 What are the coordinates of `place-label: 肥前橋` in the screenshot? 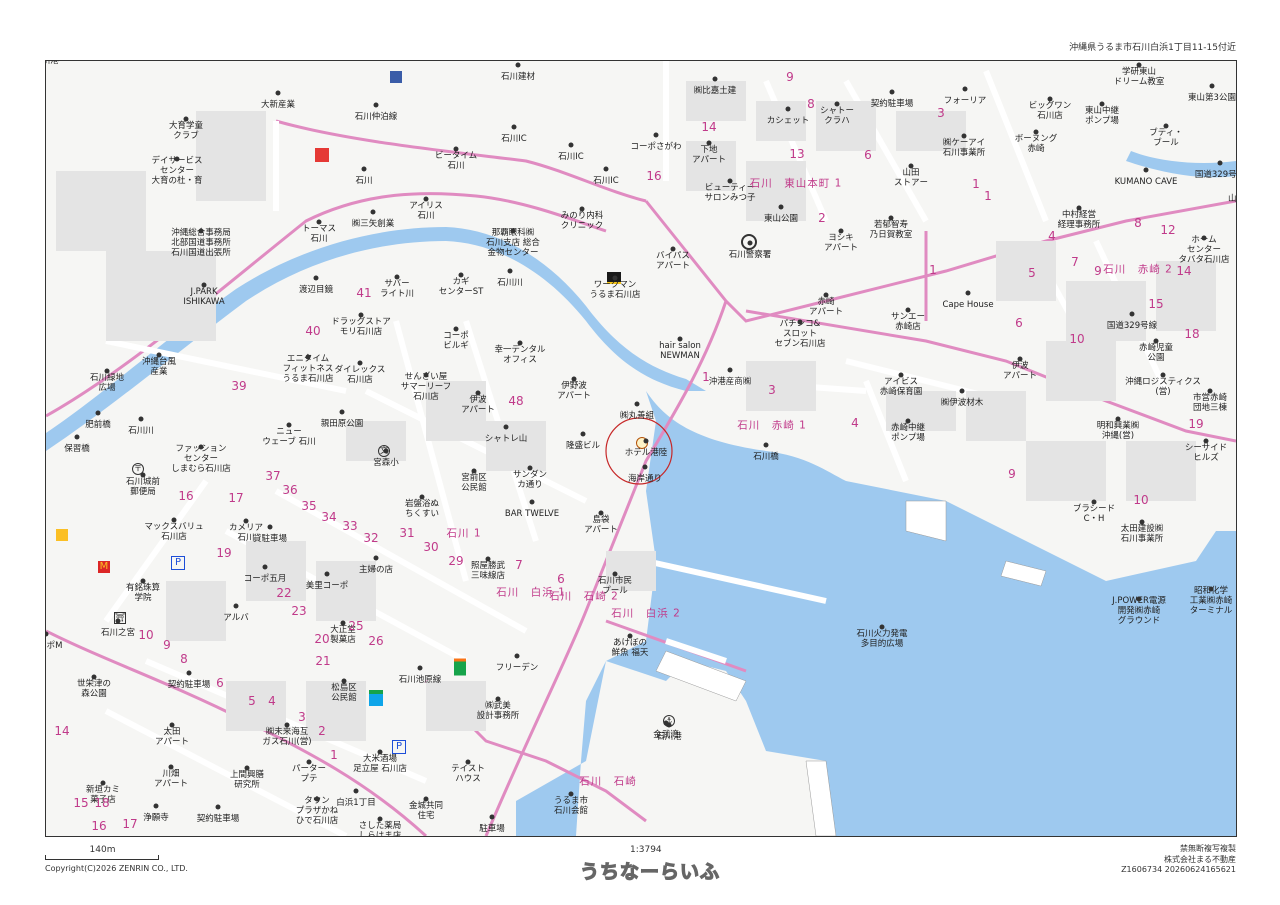 It's located at (98, 425).